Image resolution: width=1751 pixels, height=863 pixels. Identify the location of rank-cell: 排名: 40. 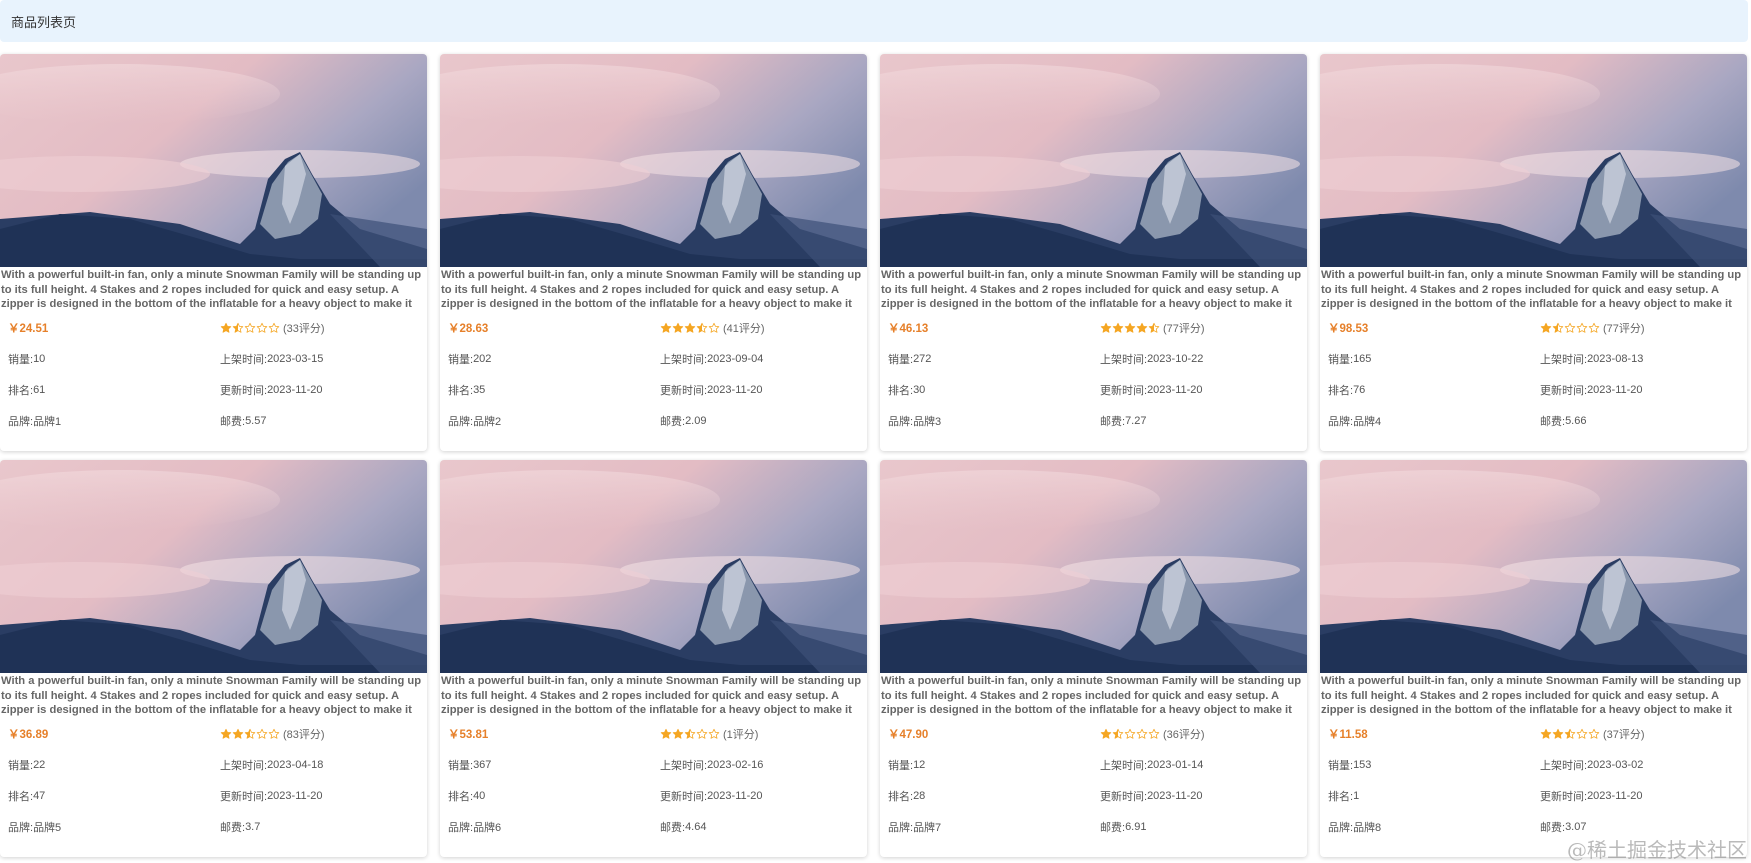
(546, 795).